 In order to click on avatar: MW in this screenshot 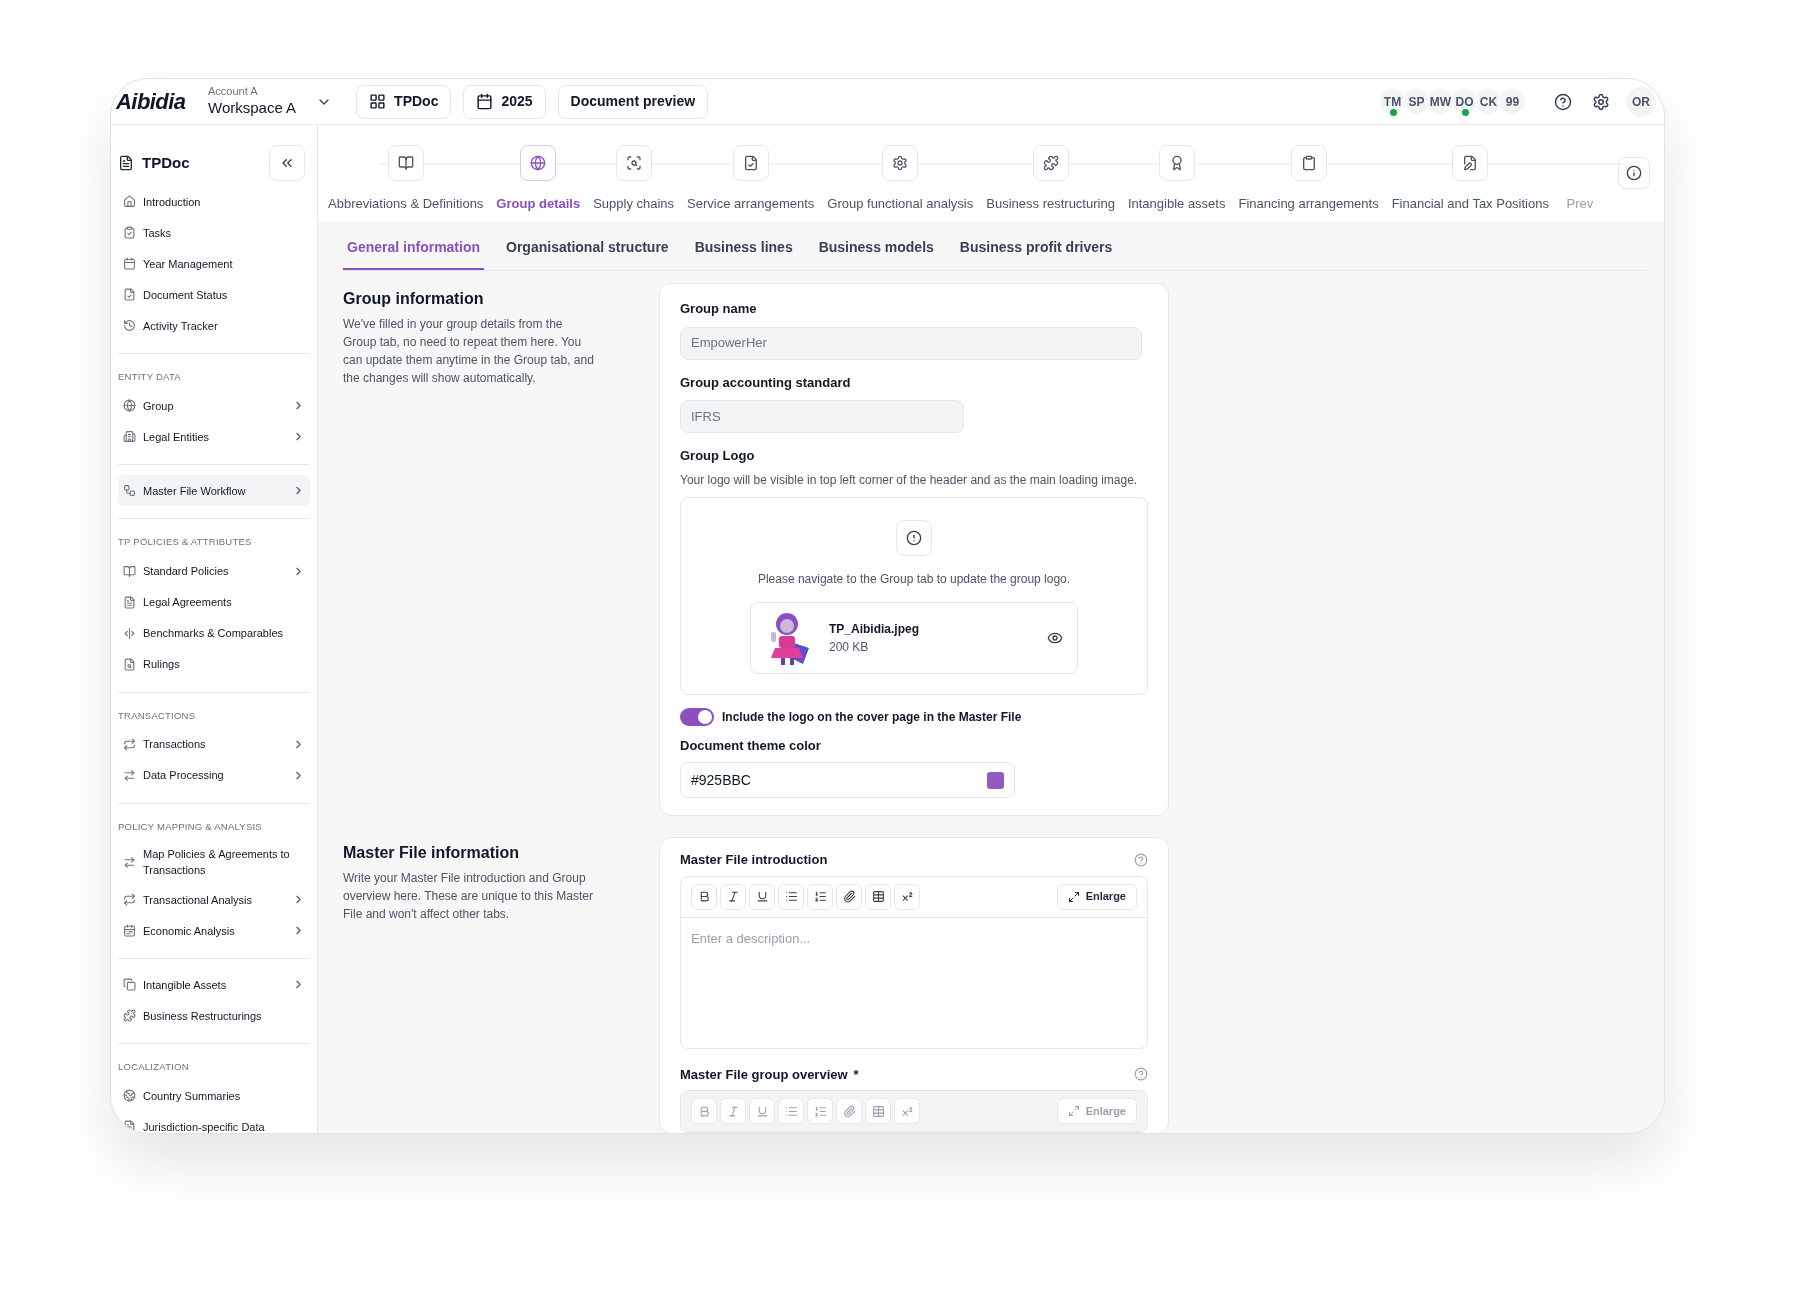, I will do `click(1440, 101)`.